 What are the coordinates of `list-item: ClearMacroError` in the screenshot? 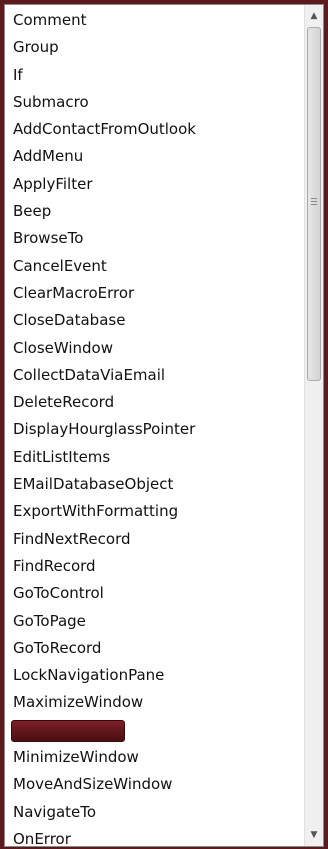 It's located at (155, 293).